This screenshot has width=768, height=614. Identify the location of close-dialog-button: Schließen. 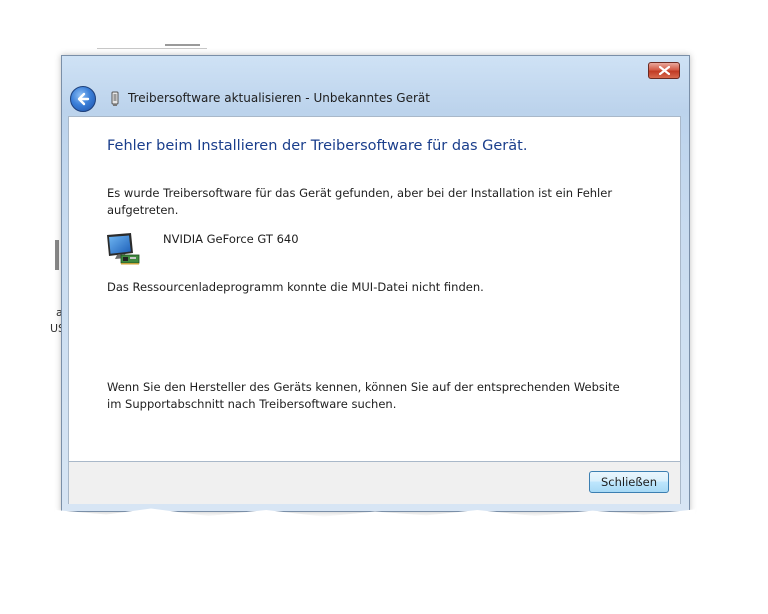
(629, 482).